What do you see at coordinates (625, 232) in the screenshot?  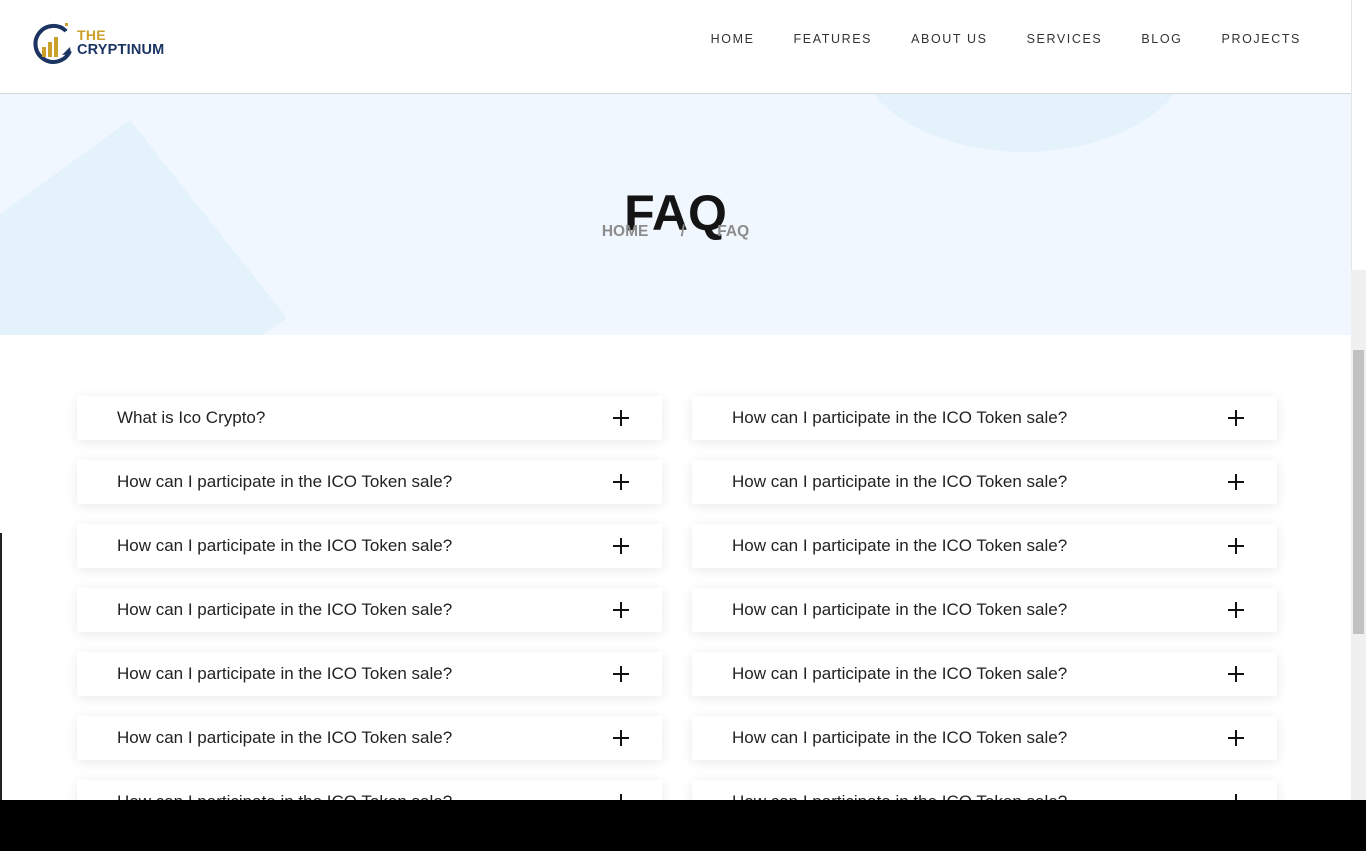 I see `breadcrumb-home-link: HOME` at bounding box center [625, 232].